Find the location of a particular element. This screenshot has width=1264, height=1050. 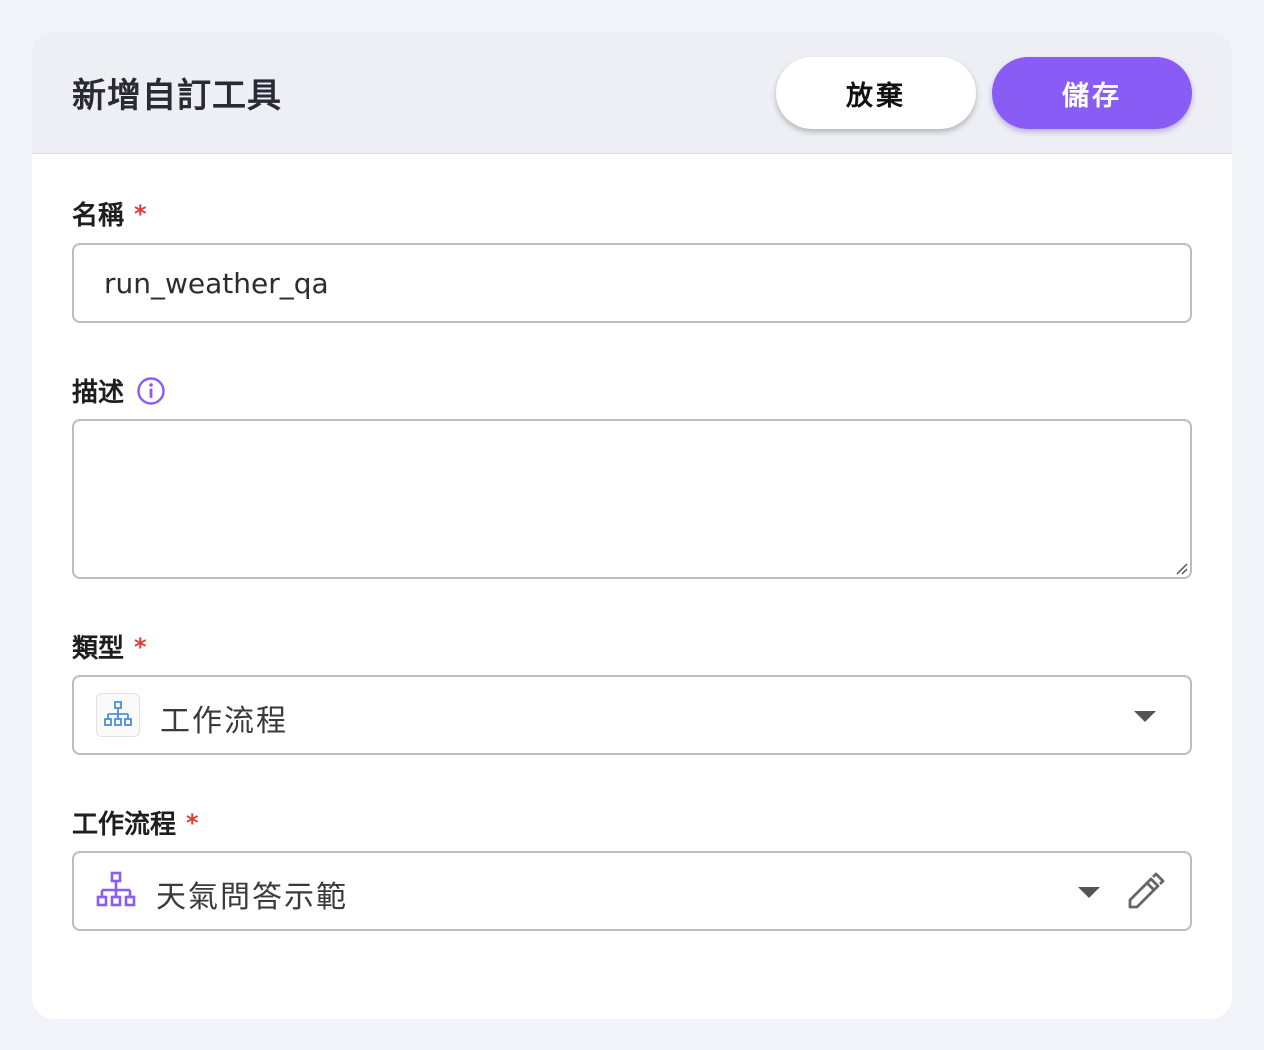

type-select: 工作流程 is located at coordinates (632, 715).